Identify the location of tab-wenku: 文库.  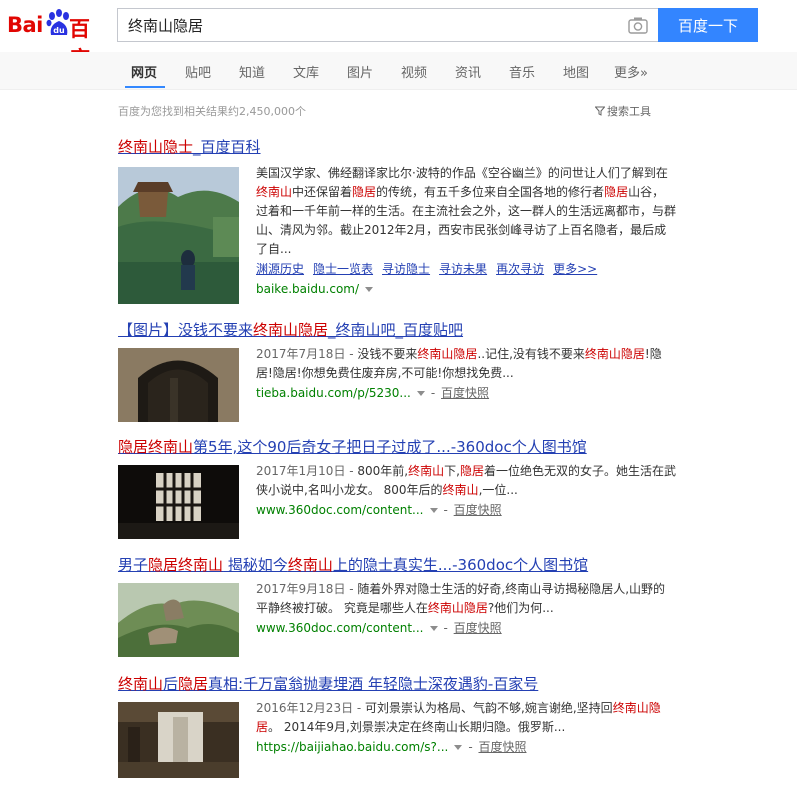
(306, 71).